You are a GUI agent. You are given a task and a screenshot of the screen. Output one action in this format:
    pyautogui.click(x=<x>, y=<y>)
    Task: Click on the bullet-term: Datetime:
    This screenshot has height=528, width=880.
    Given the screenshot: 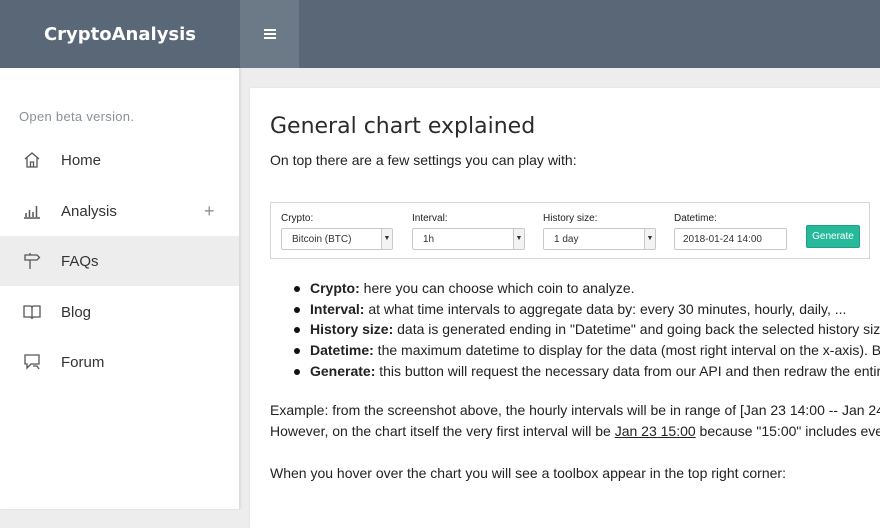 What is the action you would take?
    pyautogui.click(x=342, y=350)
    